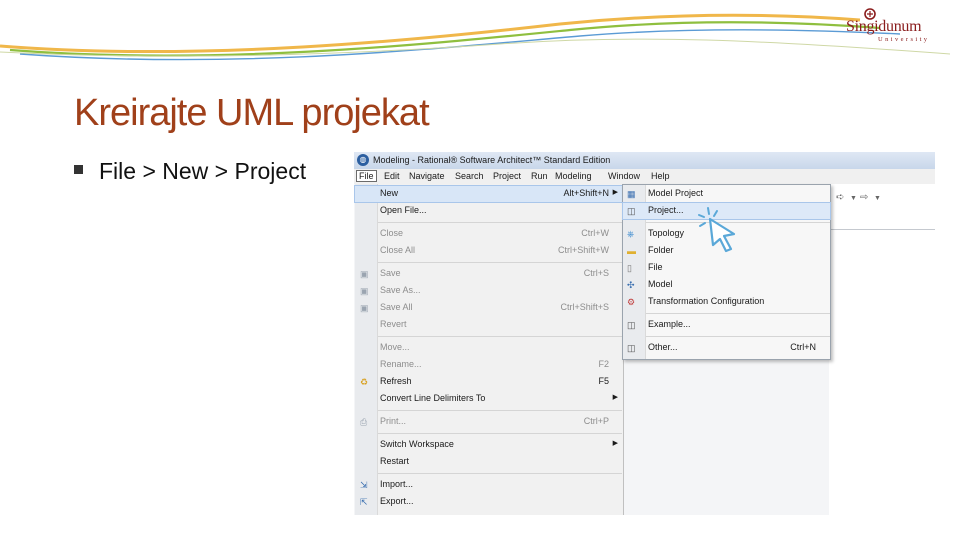  I want to click on bullet-square-icon, so click(78, 170).